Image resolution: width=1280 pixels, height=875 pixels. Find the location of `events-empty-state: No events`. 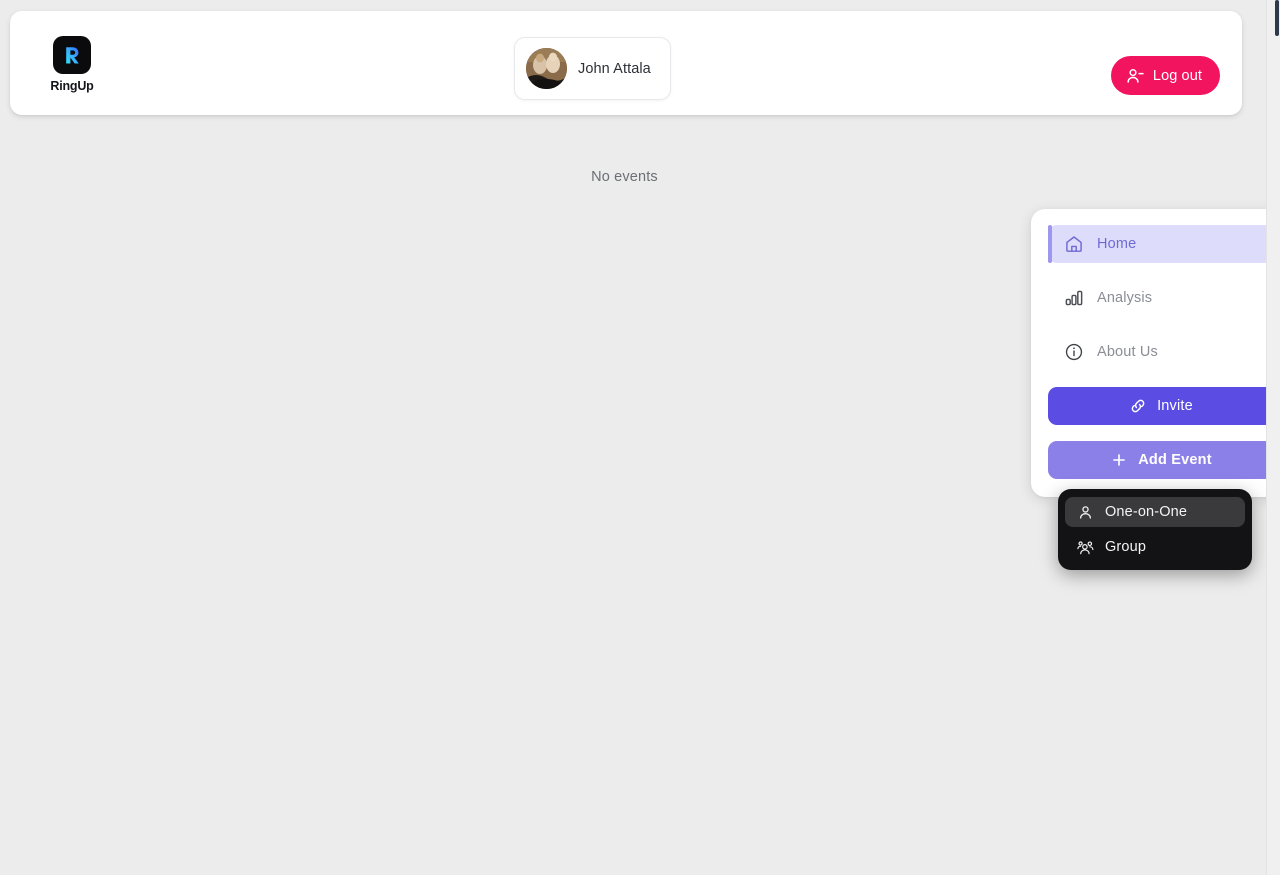

events-empty-state: No events is located at coordinates (624, 177).